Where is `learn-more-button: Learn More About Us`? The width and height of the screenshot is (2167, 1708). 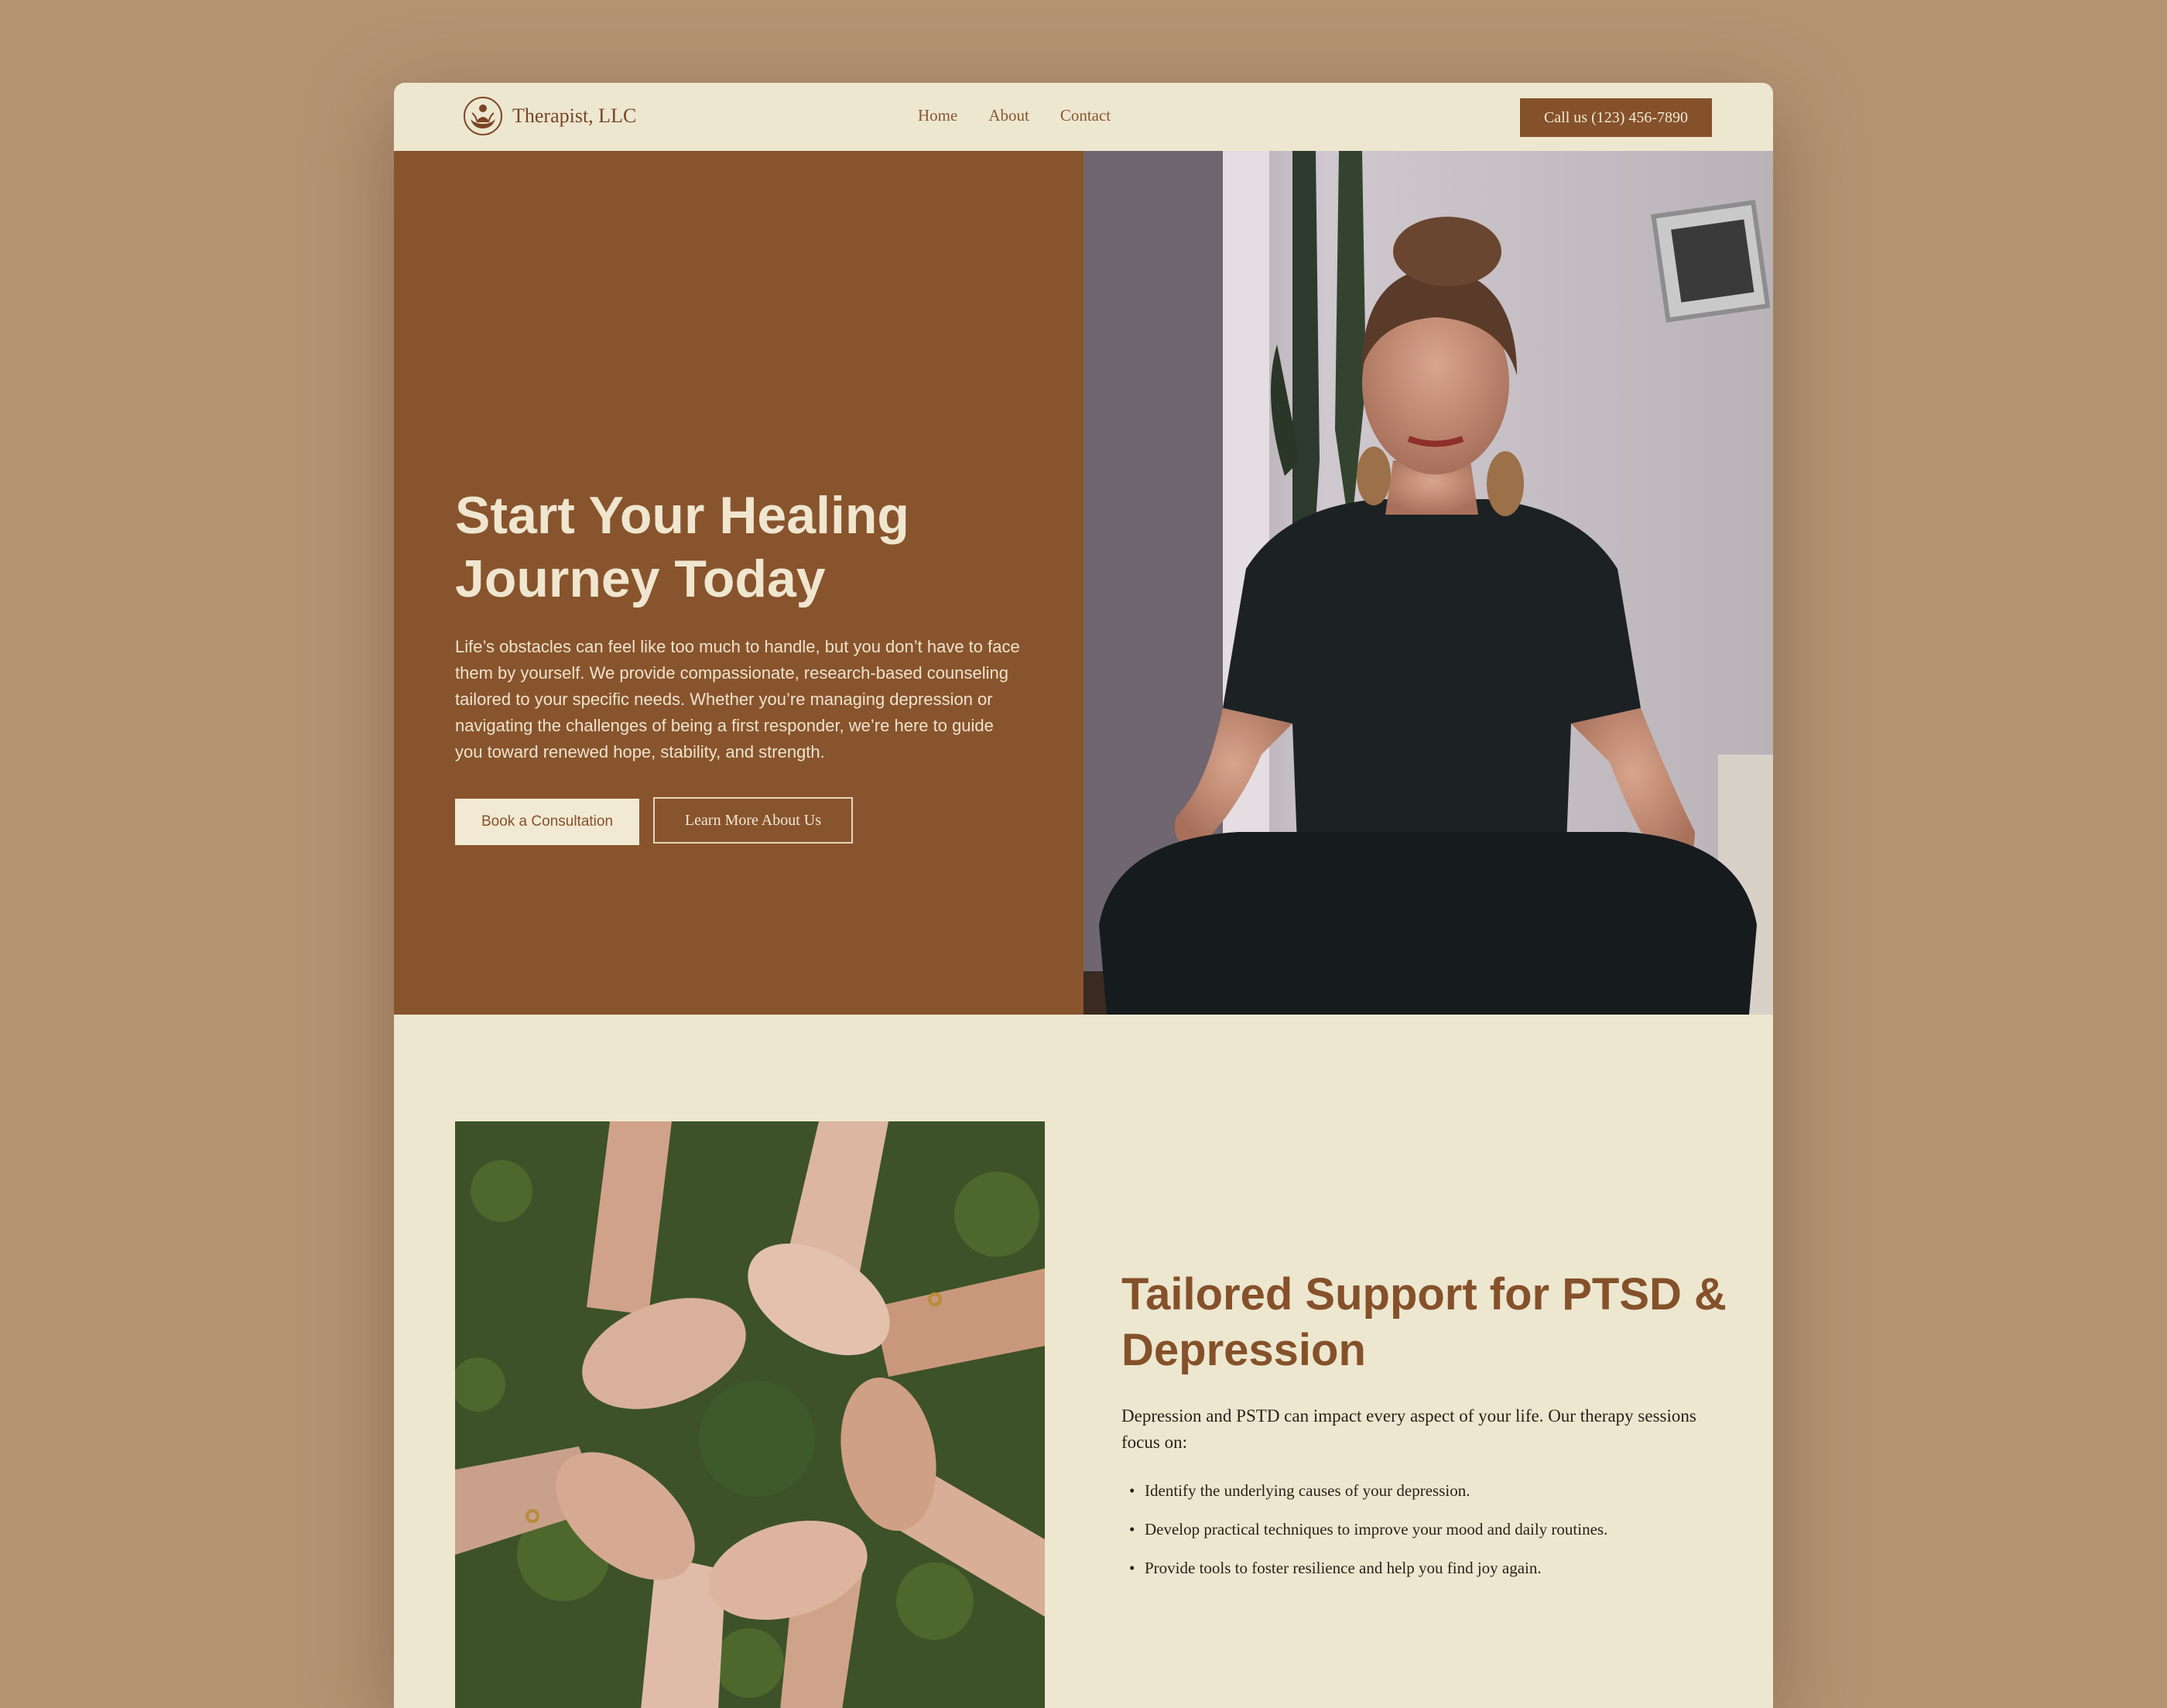 learn-more-button: Learn More About Us is located at coordinates (753, 821).